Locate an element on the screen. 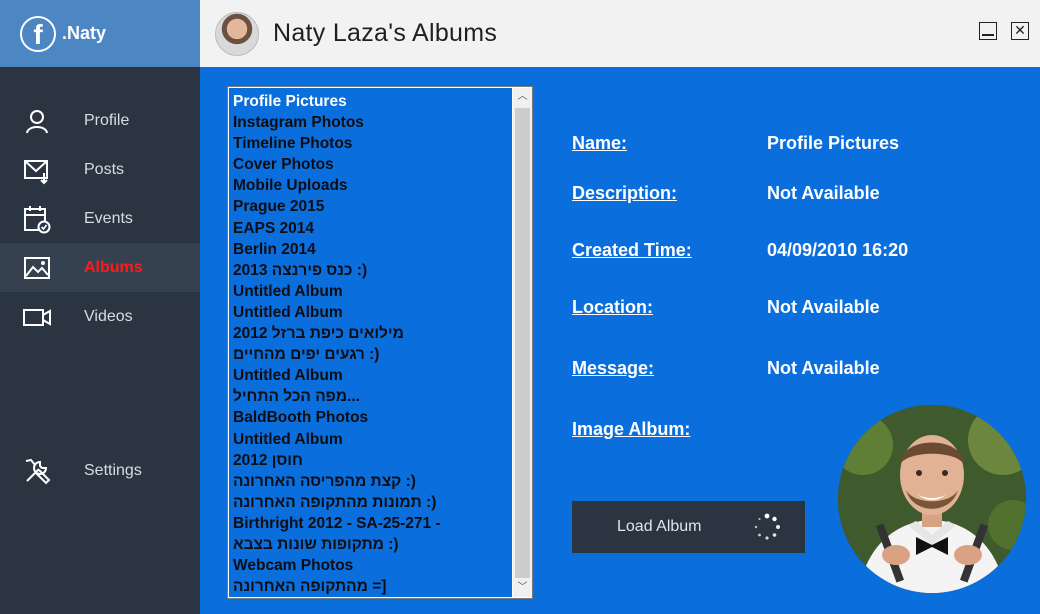  loading-spinner-icon is located at coordinates (767, 526).